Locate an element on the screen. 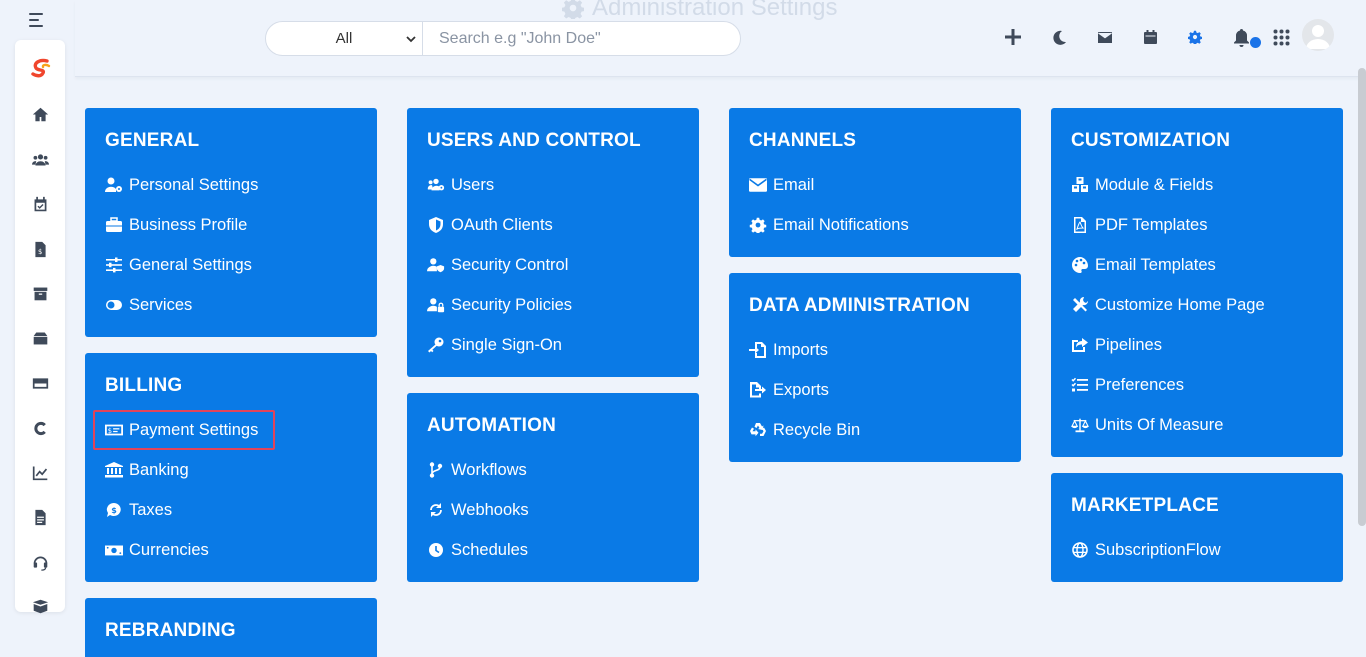 The height and width of the screenshot is (657, 1366). balance-scale-icon is located at coordinates (1080, 425).